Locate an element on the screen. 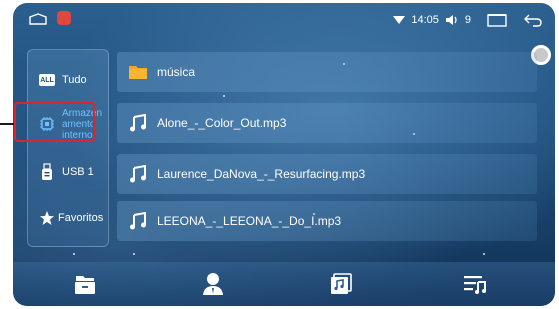 The image size is (559, 309). sidebar-item-label: Favoritos is located at coordinates (81, 218).